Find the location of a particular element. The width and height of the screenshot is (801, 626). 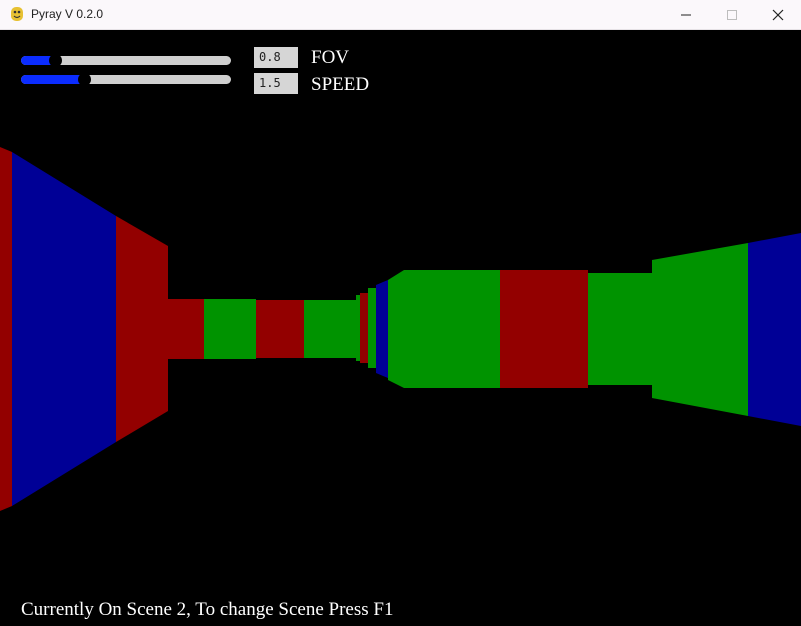

wall-left-red-edge is located at coordinates (6, 329).